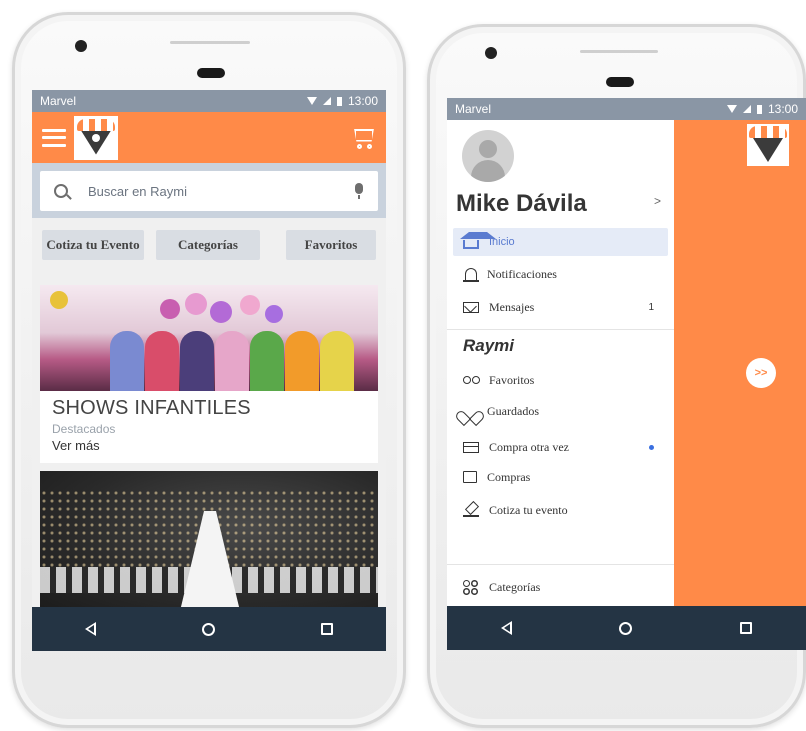 The height and width of the screenshot is (731, 806). I want to click on unread-count-badge: 1, so click(651, 307).